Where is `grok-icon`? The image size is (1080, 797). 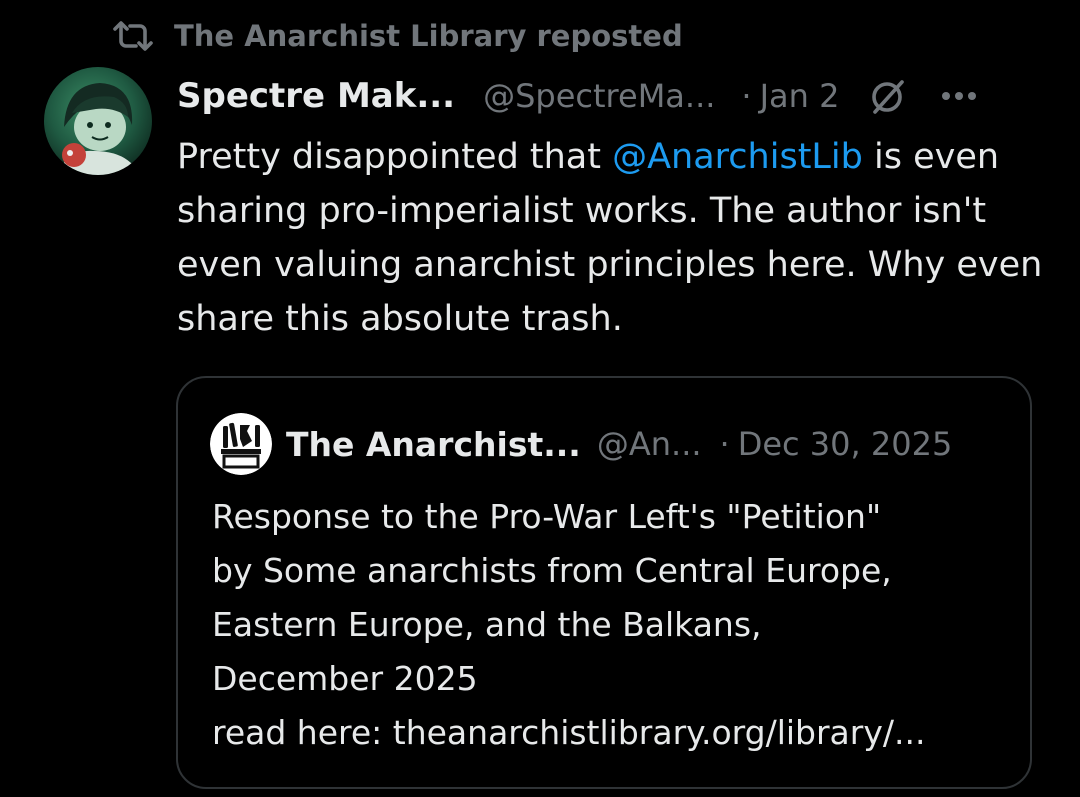 grok-icon is located at coordinates (887, 96).